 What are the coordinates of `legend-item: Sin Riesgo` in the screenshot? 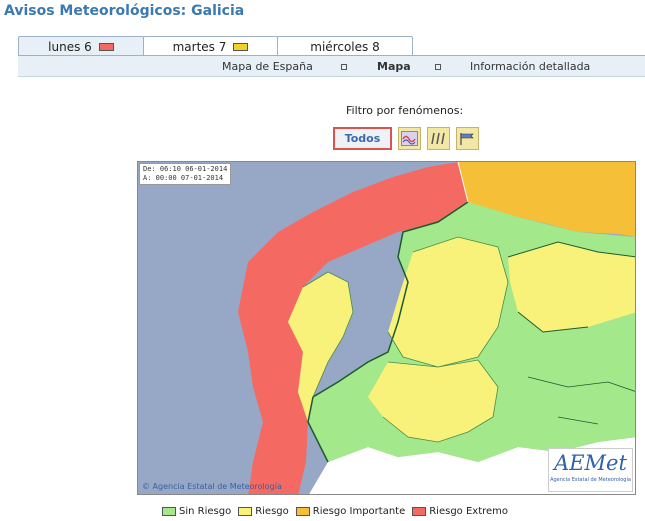 It's located at (196, 511).